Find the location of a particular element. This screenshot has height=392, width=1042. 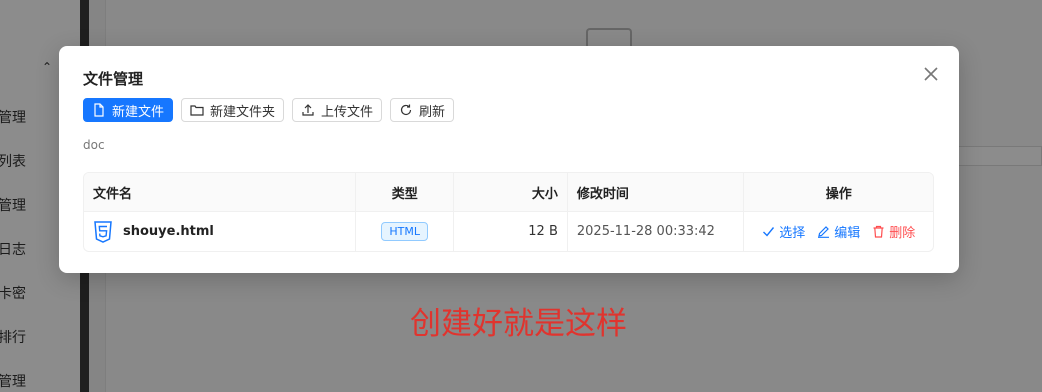

header-name: 文件名 is located at coordinates (220, 192).